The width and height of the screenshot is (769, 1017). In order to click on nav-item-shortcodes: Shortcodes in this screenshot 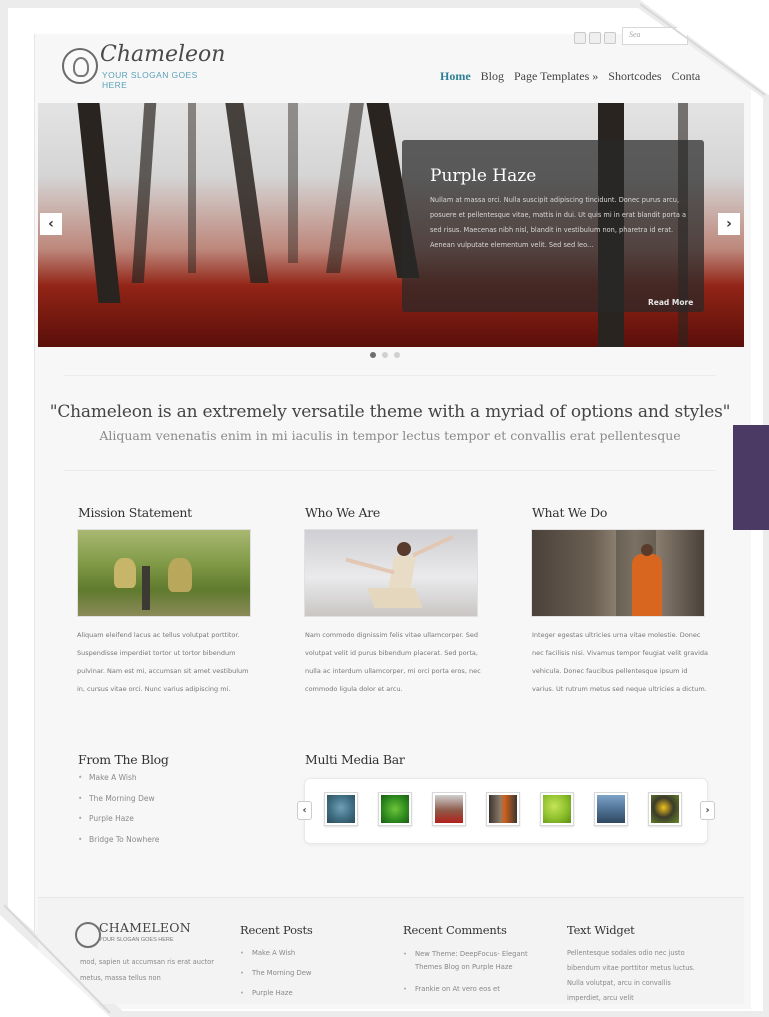, I will do `click(634, 76)`.